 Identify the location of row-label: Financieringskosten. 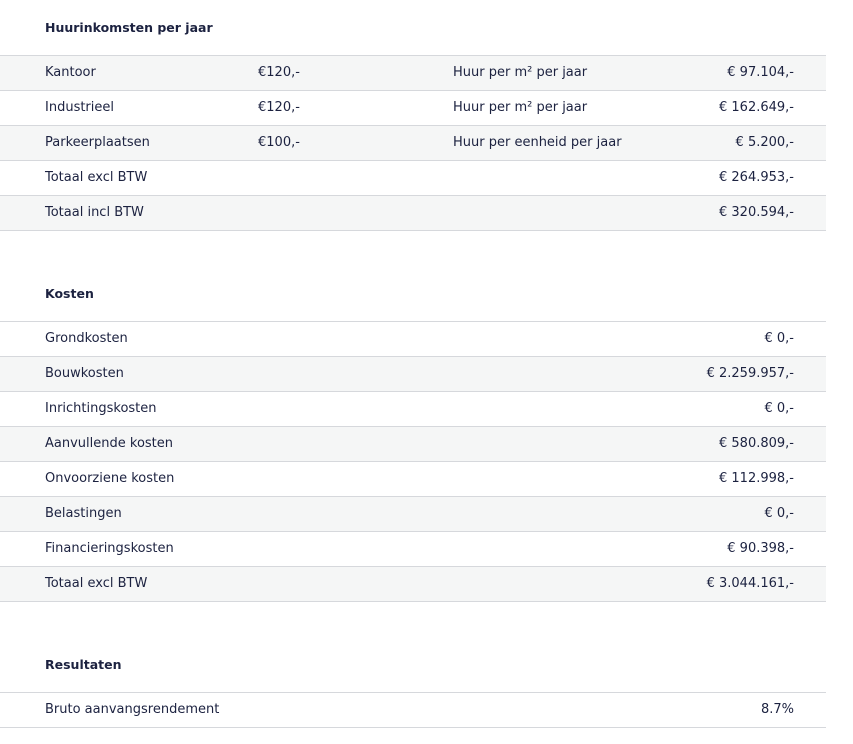
(109, 548).